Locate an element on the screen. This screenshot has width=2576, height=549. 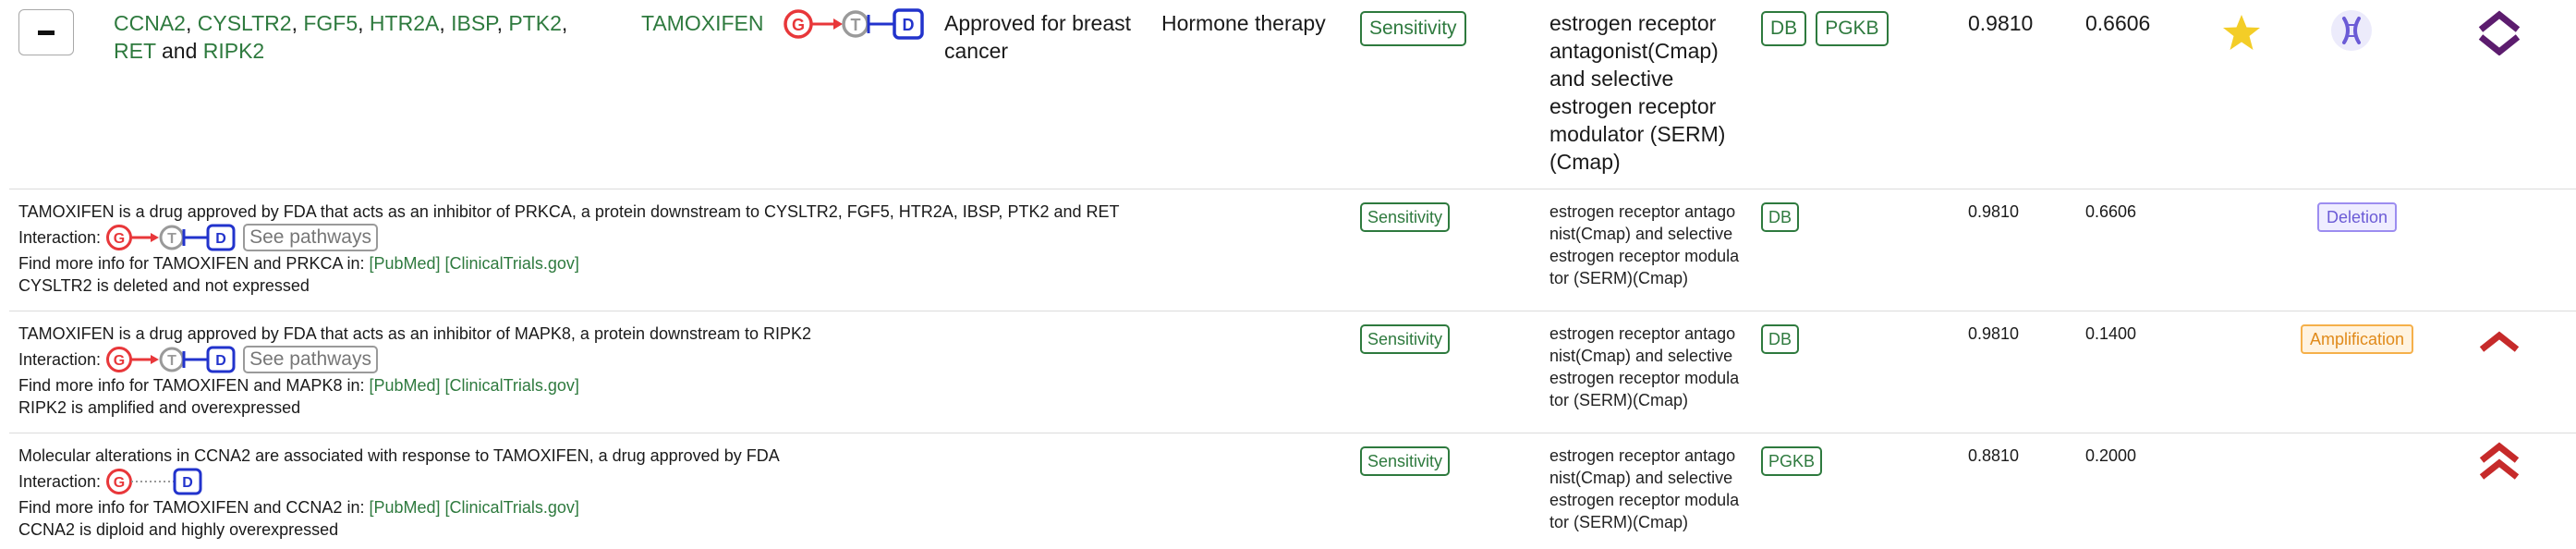
minus-icon is located at coordinates (46, 32).